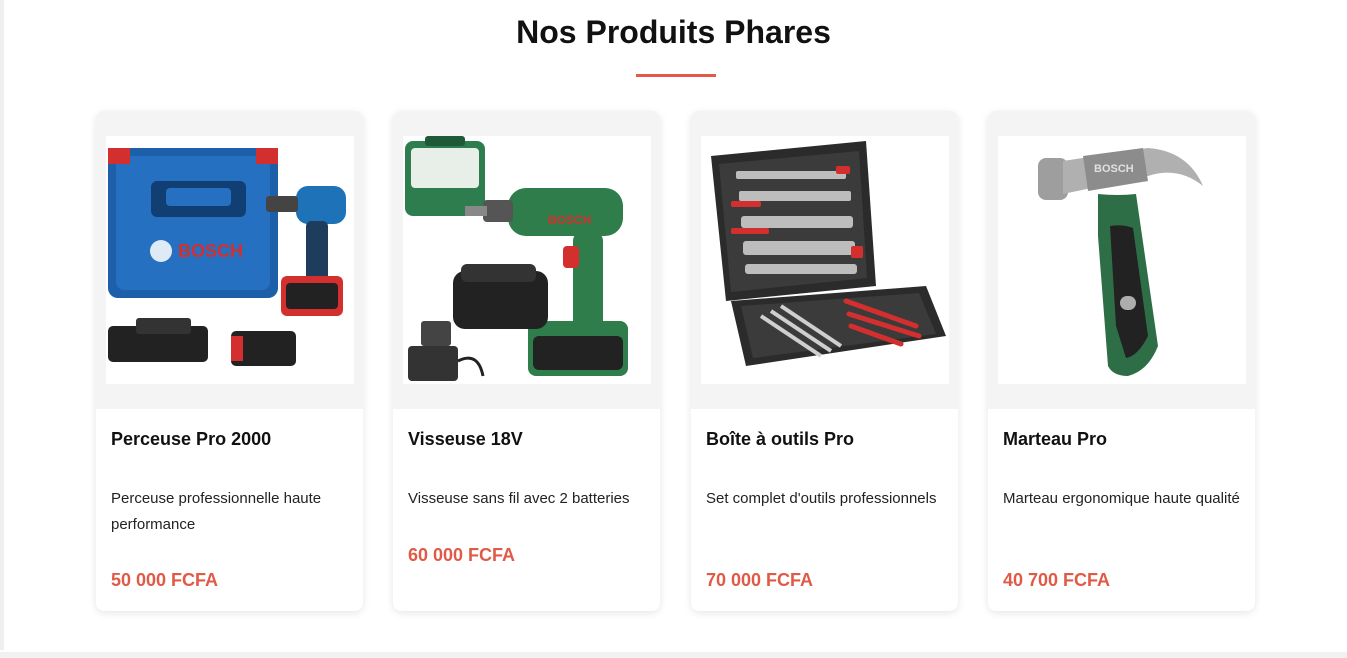  What do you see at coordinates (1057, 580) in the screenshot?
I see `product-price: 40 700 FCFA` at bounding box center [1057, 580].